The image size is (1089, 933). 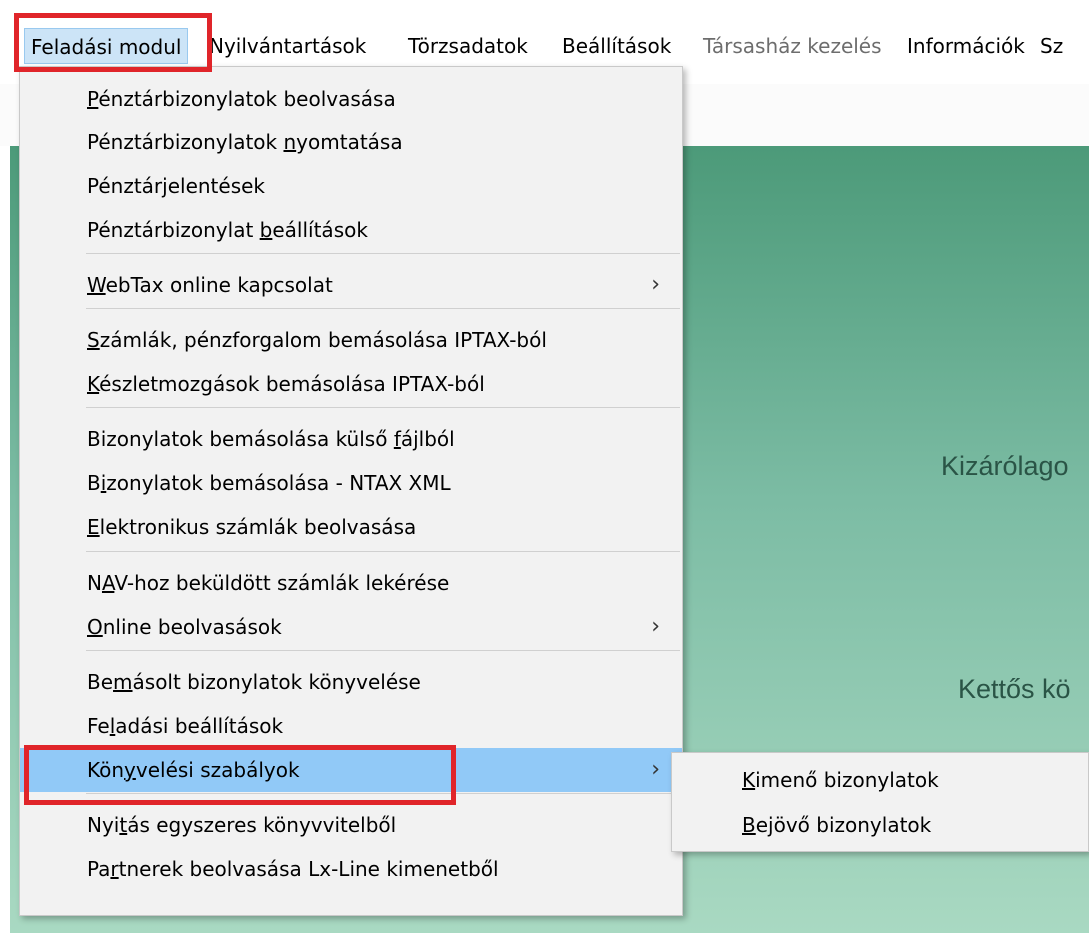 What do you see at coordinates (114, 869) in the screenshot?
I see `menu-item-accelerator-key: r` at bounding box center [114, 869].